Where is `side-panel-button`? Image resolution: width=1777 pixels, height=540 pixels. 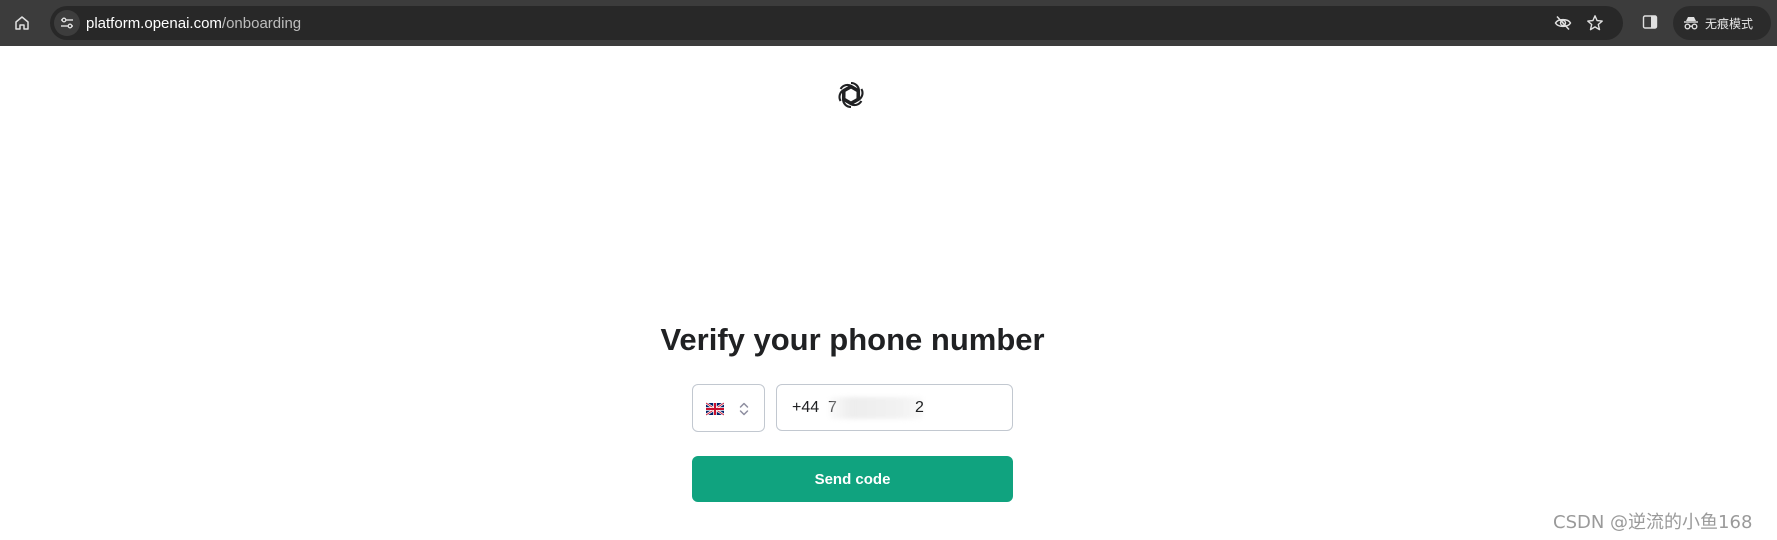 side-panel-button is located at coordinates (1650, 22).